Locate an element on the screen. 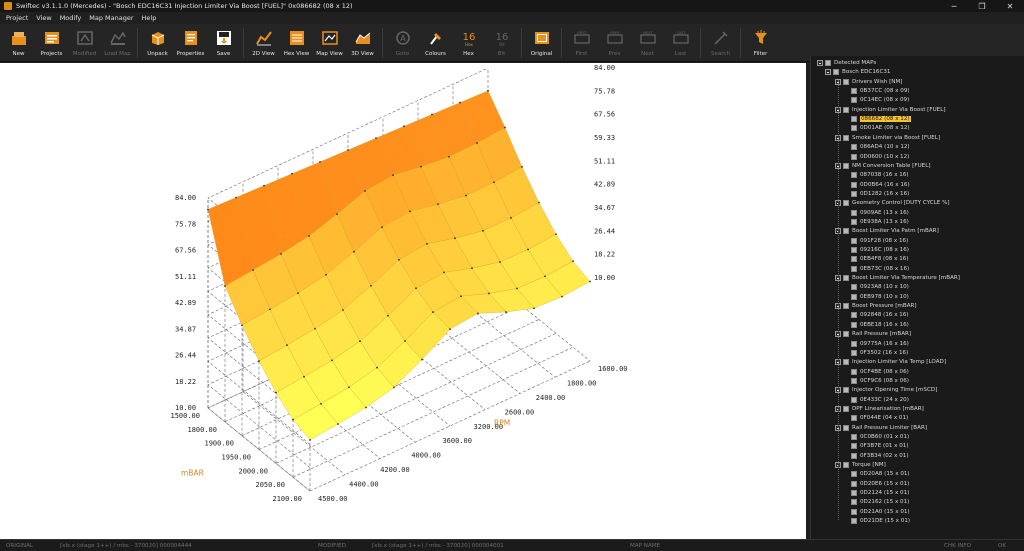 The height and width of the screenshot is (551, 1024). toolbar-label: Properties is located at coordinates (190, 54).